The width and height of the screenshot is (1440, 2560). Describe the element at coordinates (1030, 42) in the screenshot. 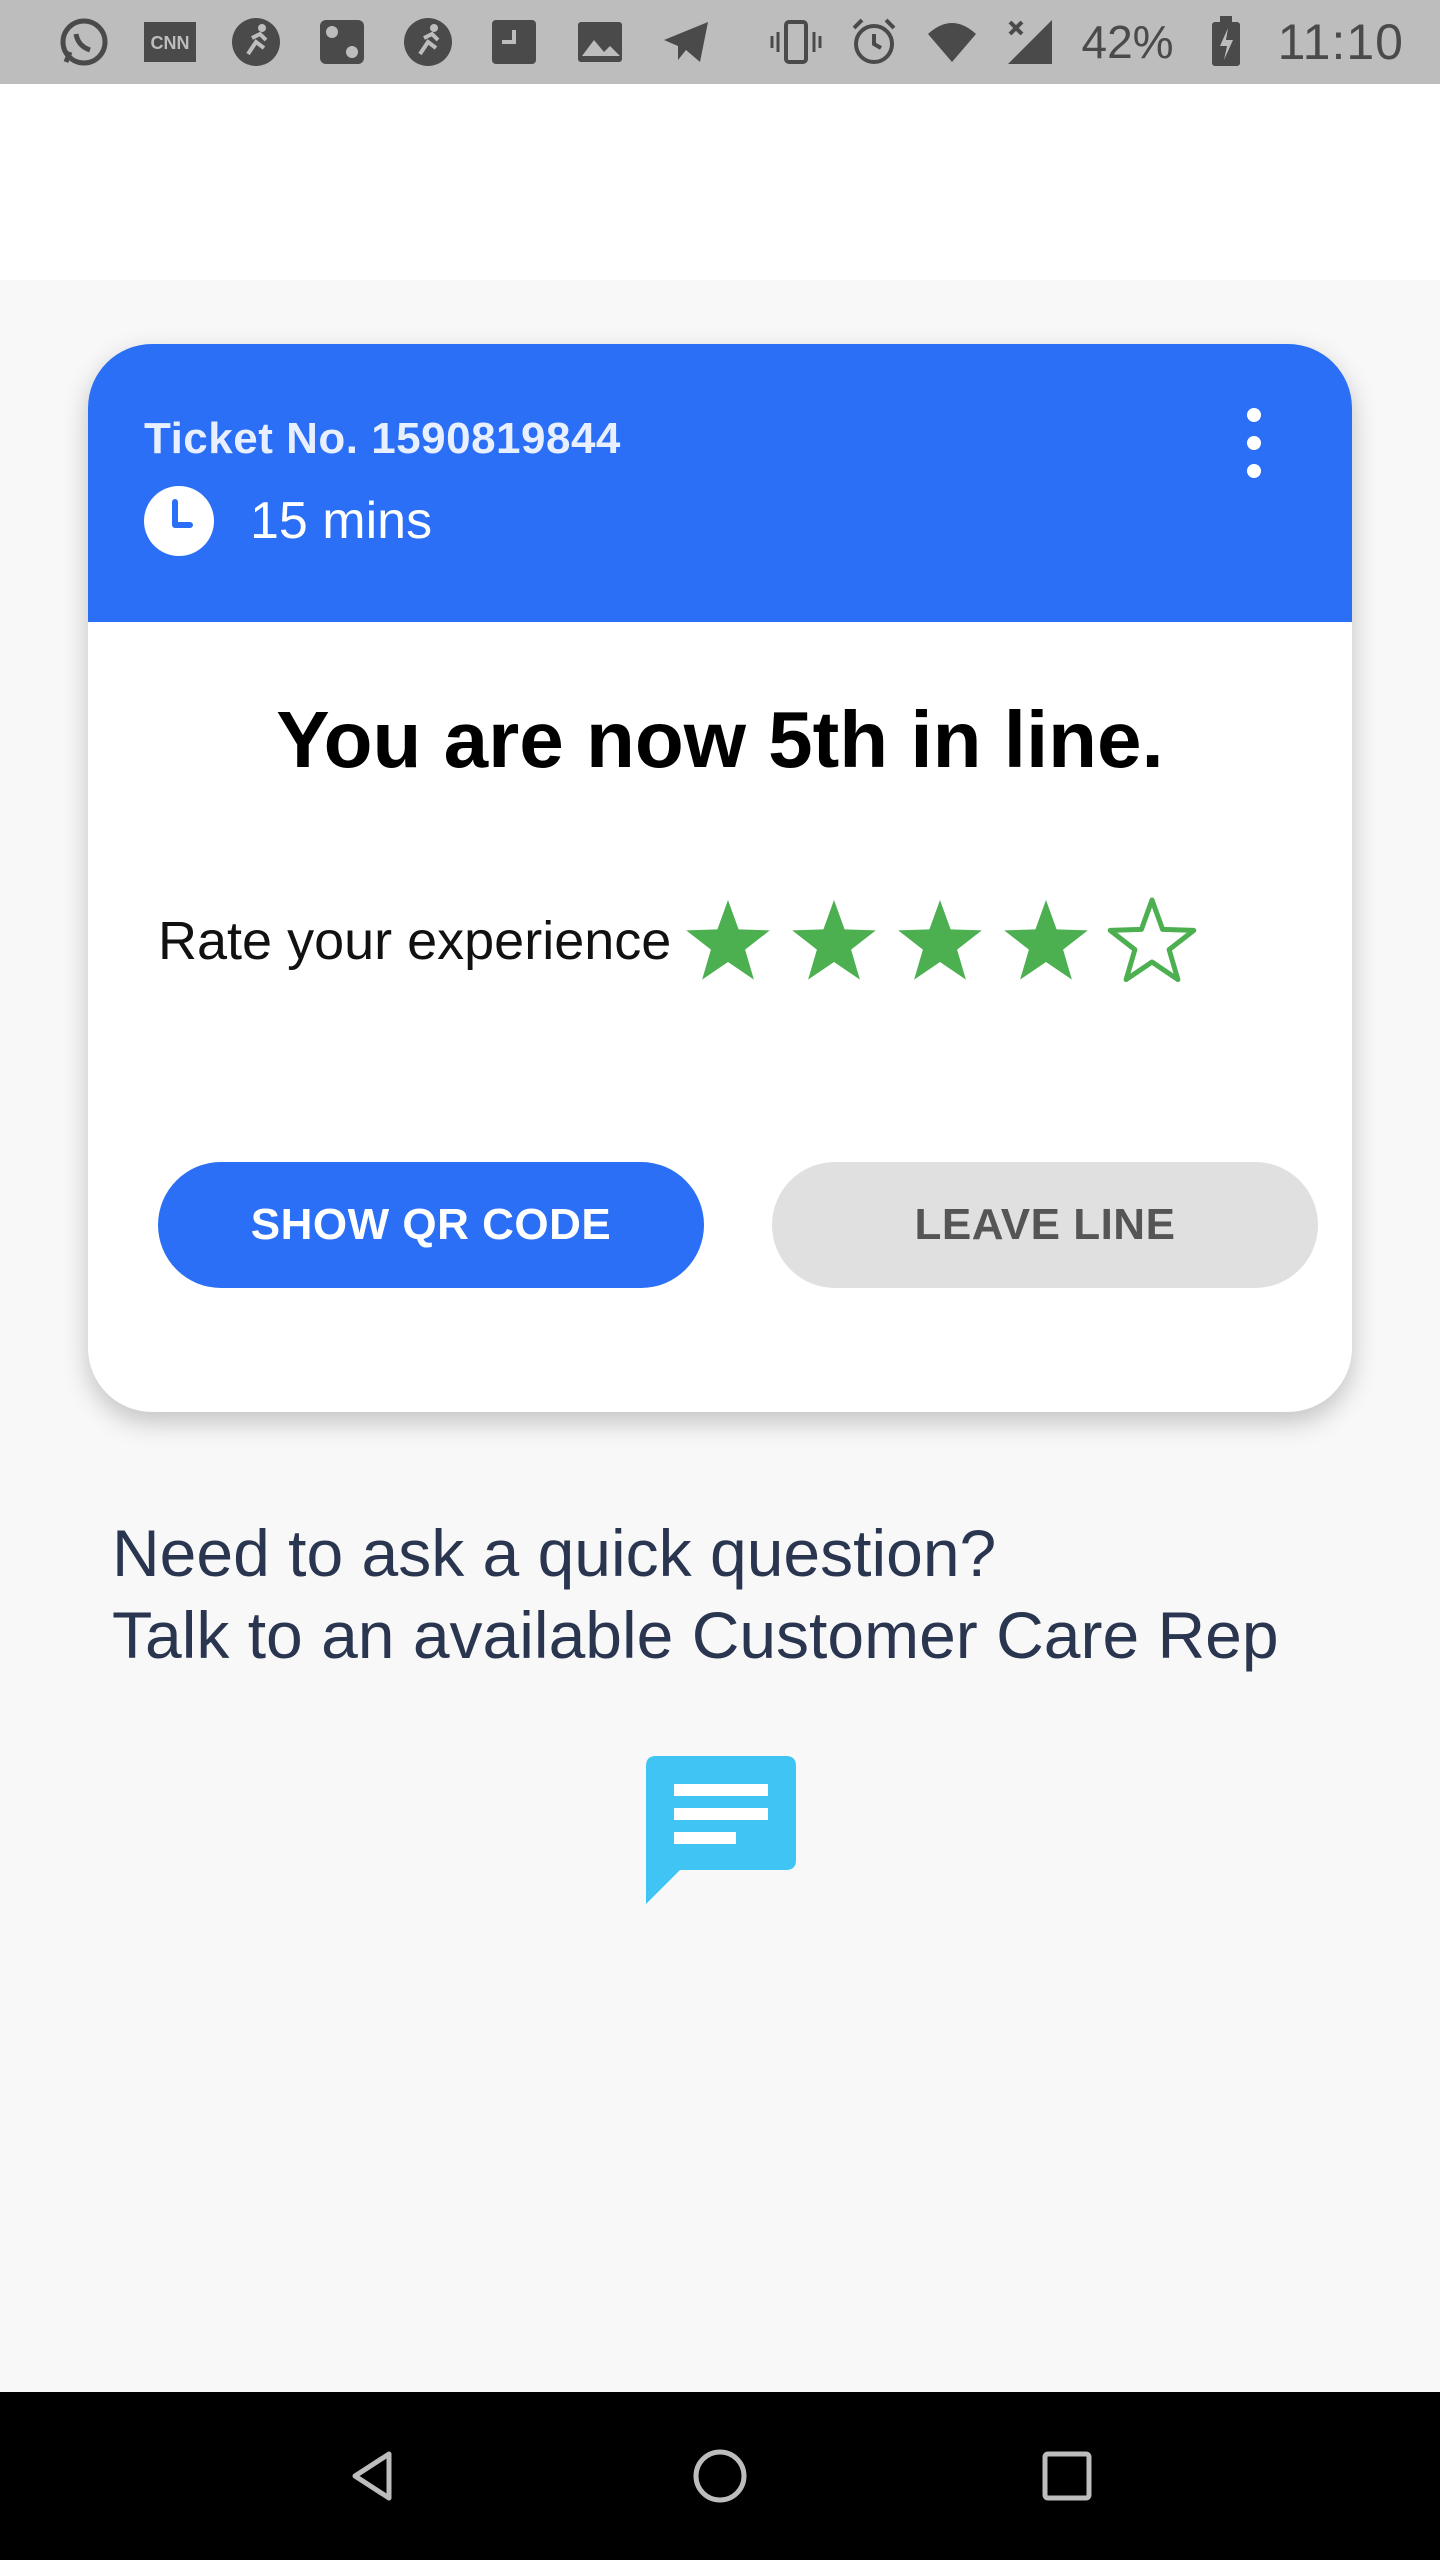

I see `cellular-signal-icon` at that location.